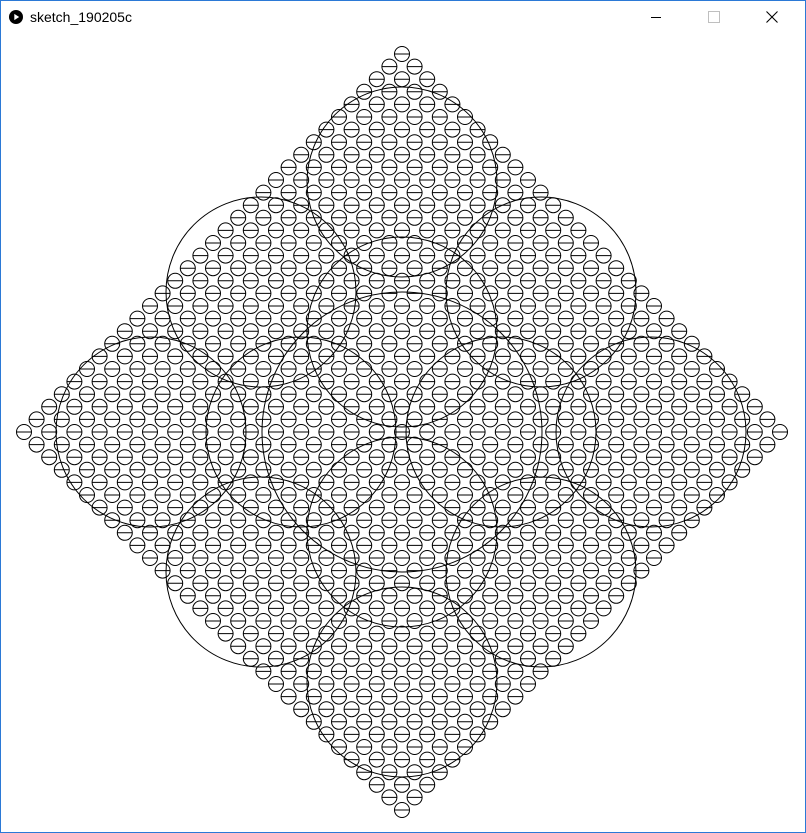 This screenshot has height=833, width=806. What do you see at coordinates (81, 17) in the screenshot?
I see `window-title: sketch_190205c` at bounding box center [81, 17].